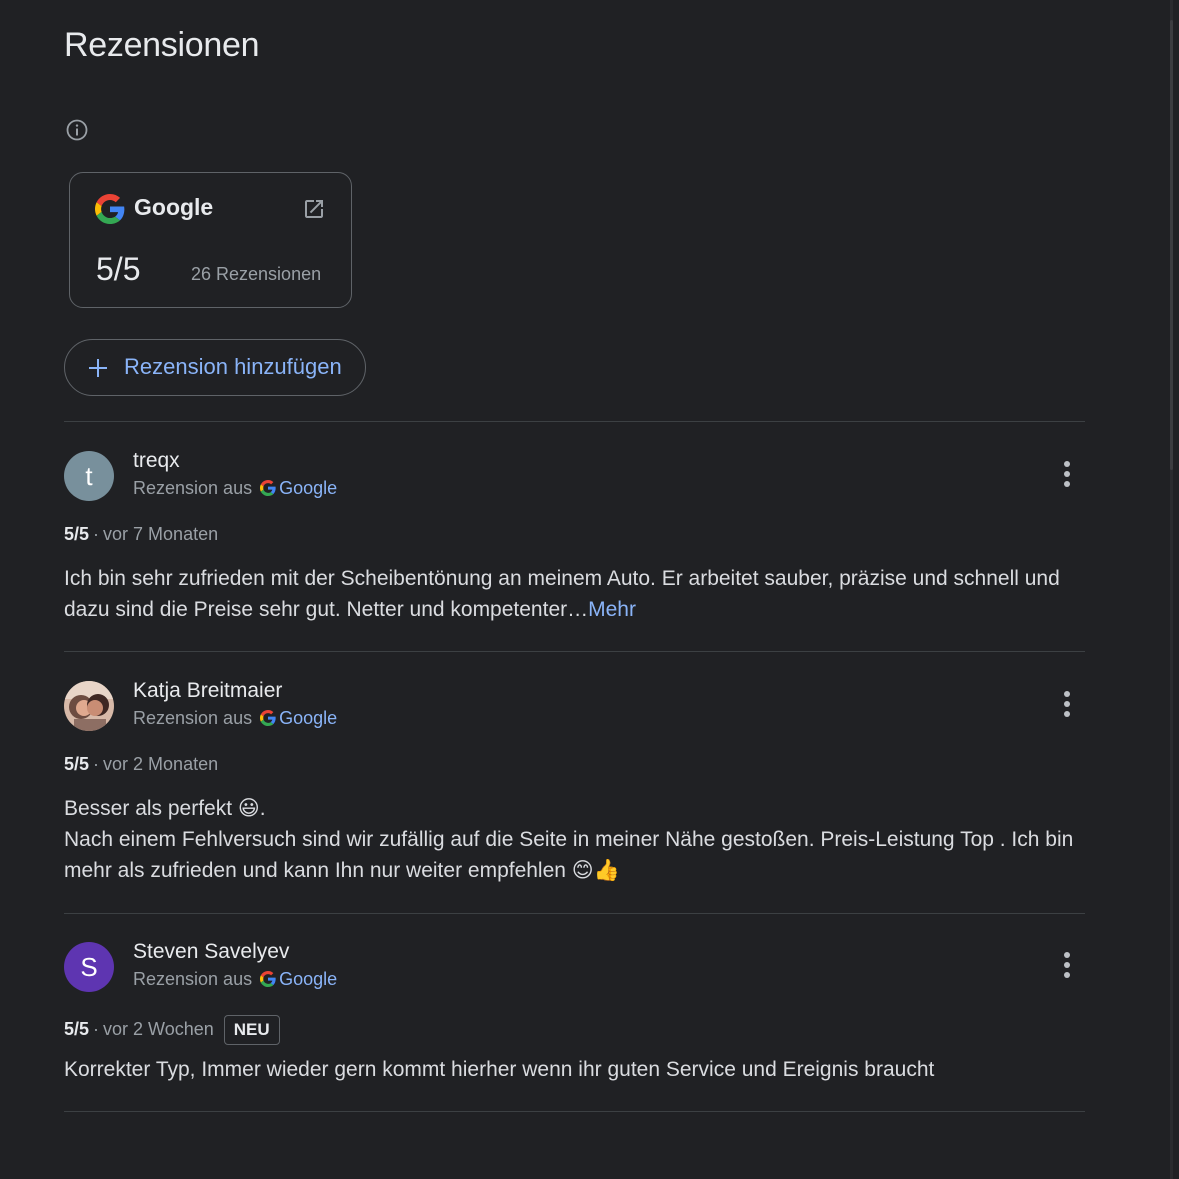 This screenshot has width=1179, height=1179. What do you see at coordinates (89, 967) in the screenshot?
I see `avatar: S` at bounding box center [89, 967].